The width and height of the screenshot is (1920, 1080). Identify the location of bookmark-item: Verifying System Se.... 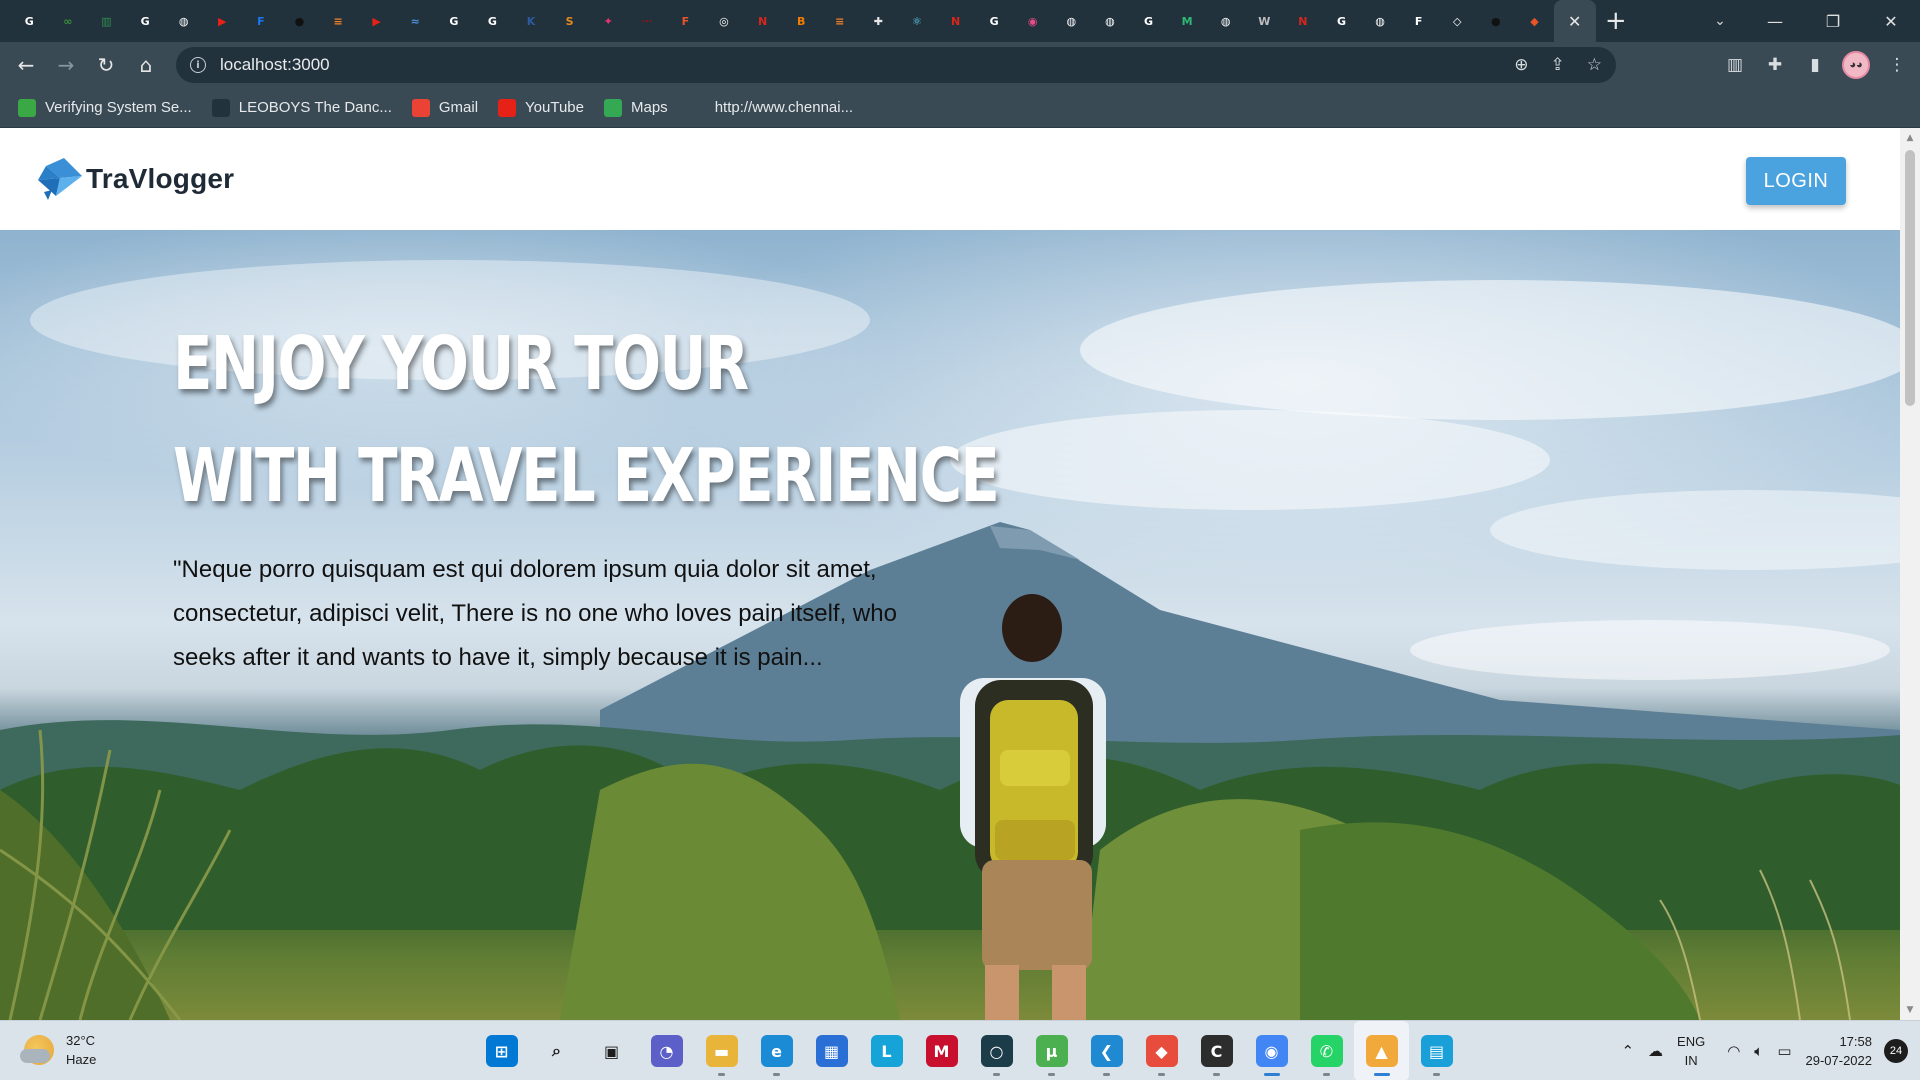
(105, 108).